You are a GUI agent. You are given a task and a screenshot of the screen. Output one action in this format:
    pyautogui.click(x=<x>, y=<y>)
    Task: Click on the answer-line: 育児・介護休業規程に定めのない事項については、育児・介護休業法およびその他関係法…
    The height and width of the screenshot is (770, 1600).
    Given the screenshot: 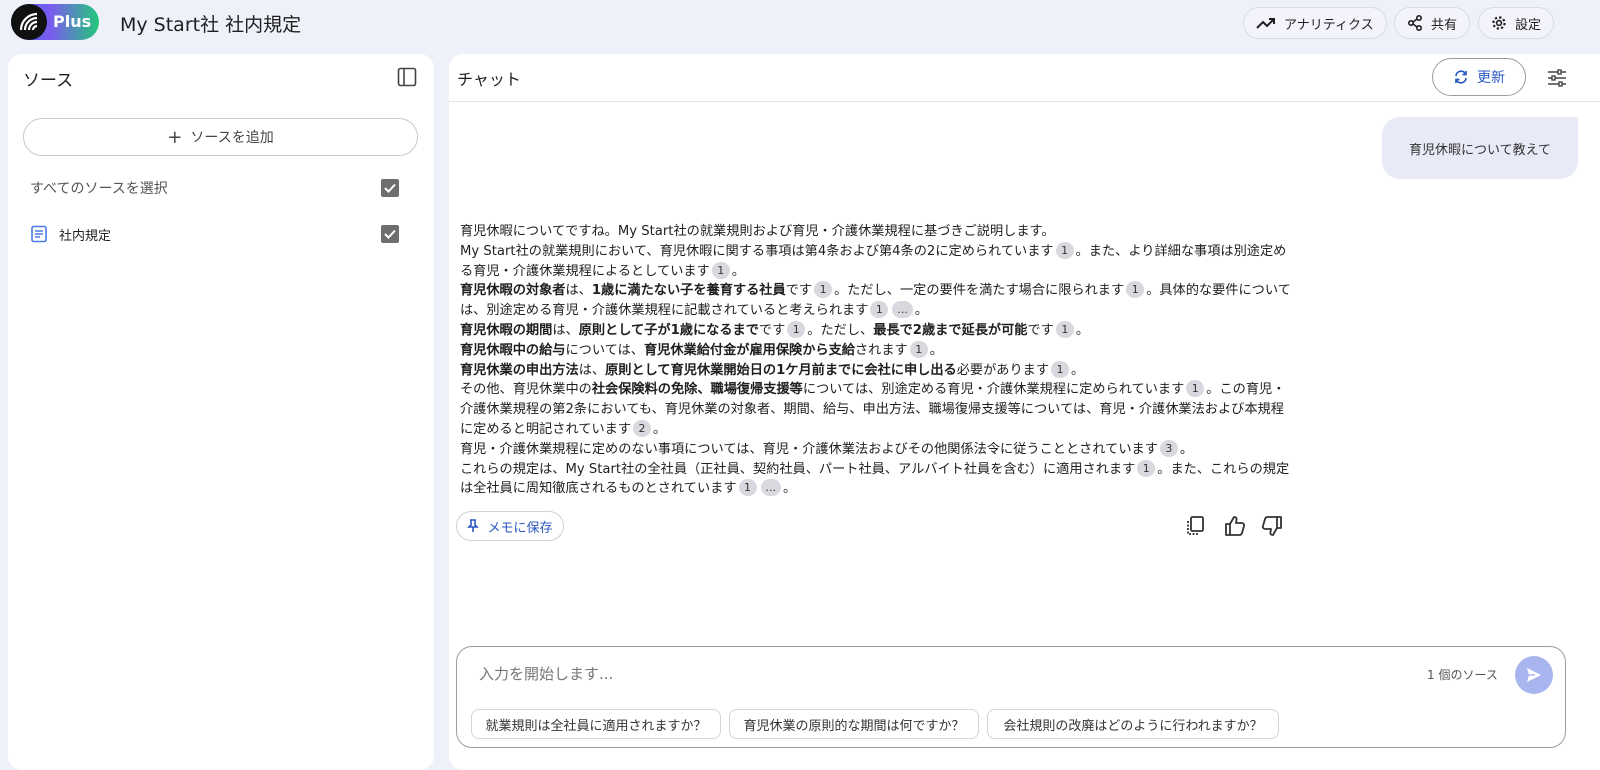 What is the action you would take?
    pyautogui.click(x=877, y=449)
    